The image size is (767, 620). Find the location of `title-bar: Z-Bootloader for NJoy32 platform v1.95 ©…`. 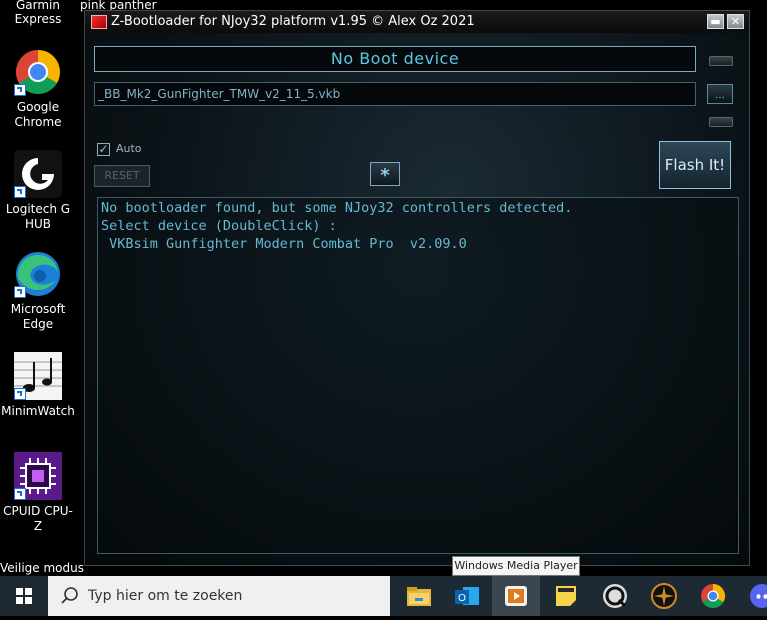

title-bar: Z-Bootloader for NJoy32 platform v1.95 ©… is located at coordinates (417, 22).